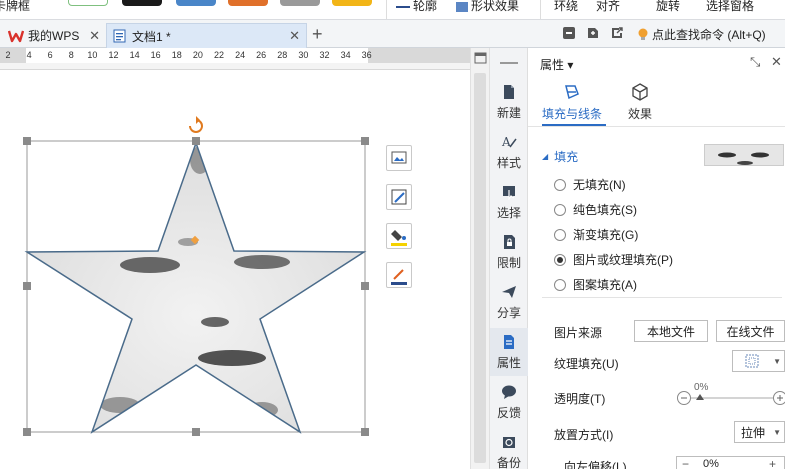 Image resolution: width=785 pixels, height=469 pixels. Describe the element at coordinates (55, 35) in the screenshot. I see `tab-my-wps: 我的WPS ✕` at that location.